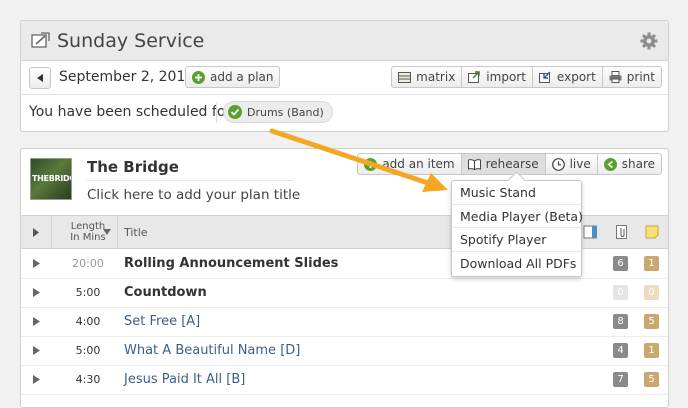 This screenshot has width=688, height=408. Describe the element at coordinates (506, 77) in the screenshot. I see `import-label: import` at that location.